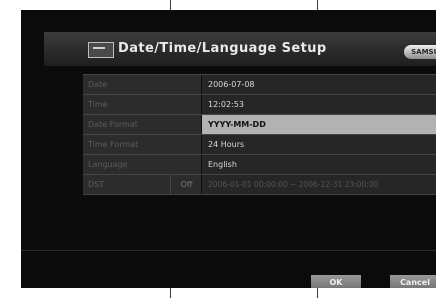 This screenshot has width=446, height=298. What do you see at coordinates (319, 84) in the screenshot?
I see `date-value: 2006-07-08` at bounding box center [319, 84].